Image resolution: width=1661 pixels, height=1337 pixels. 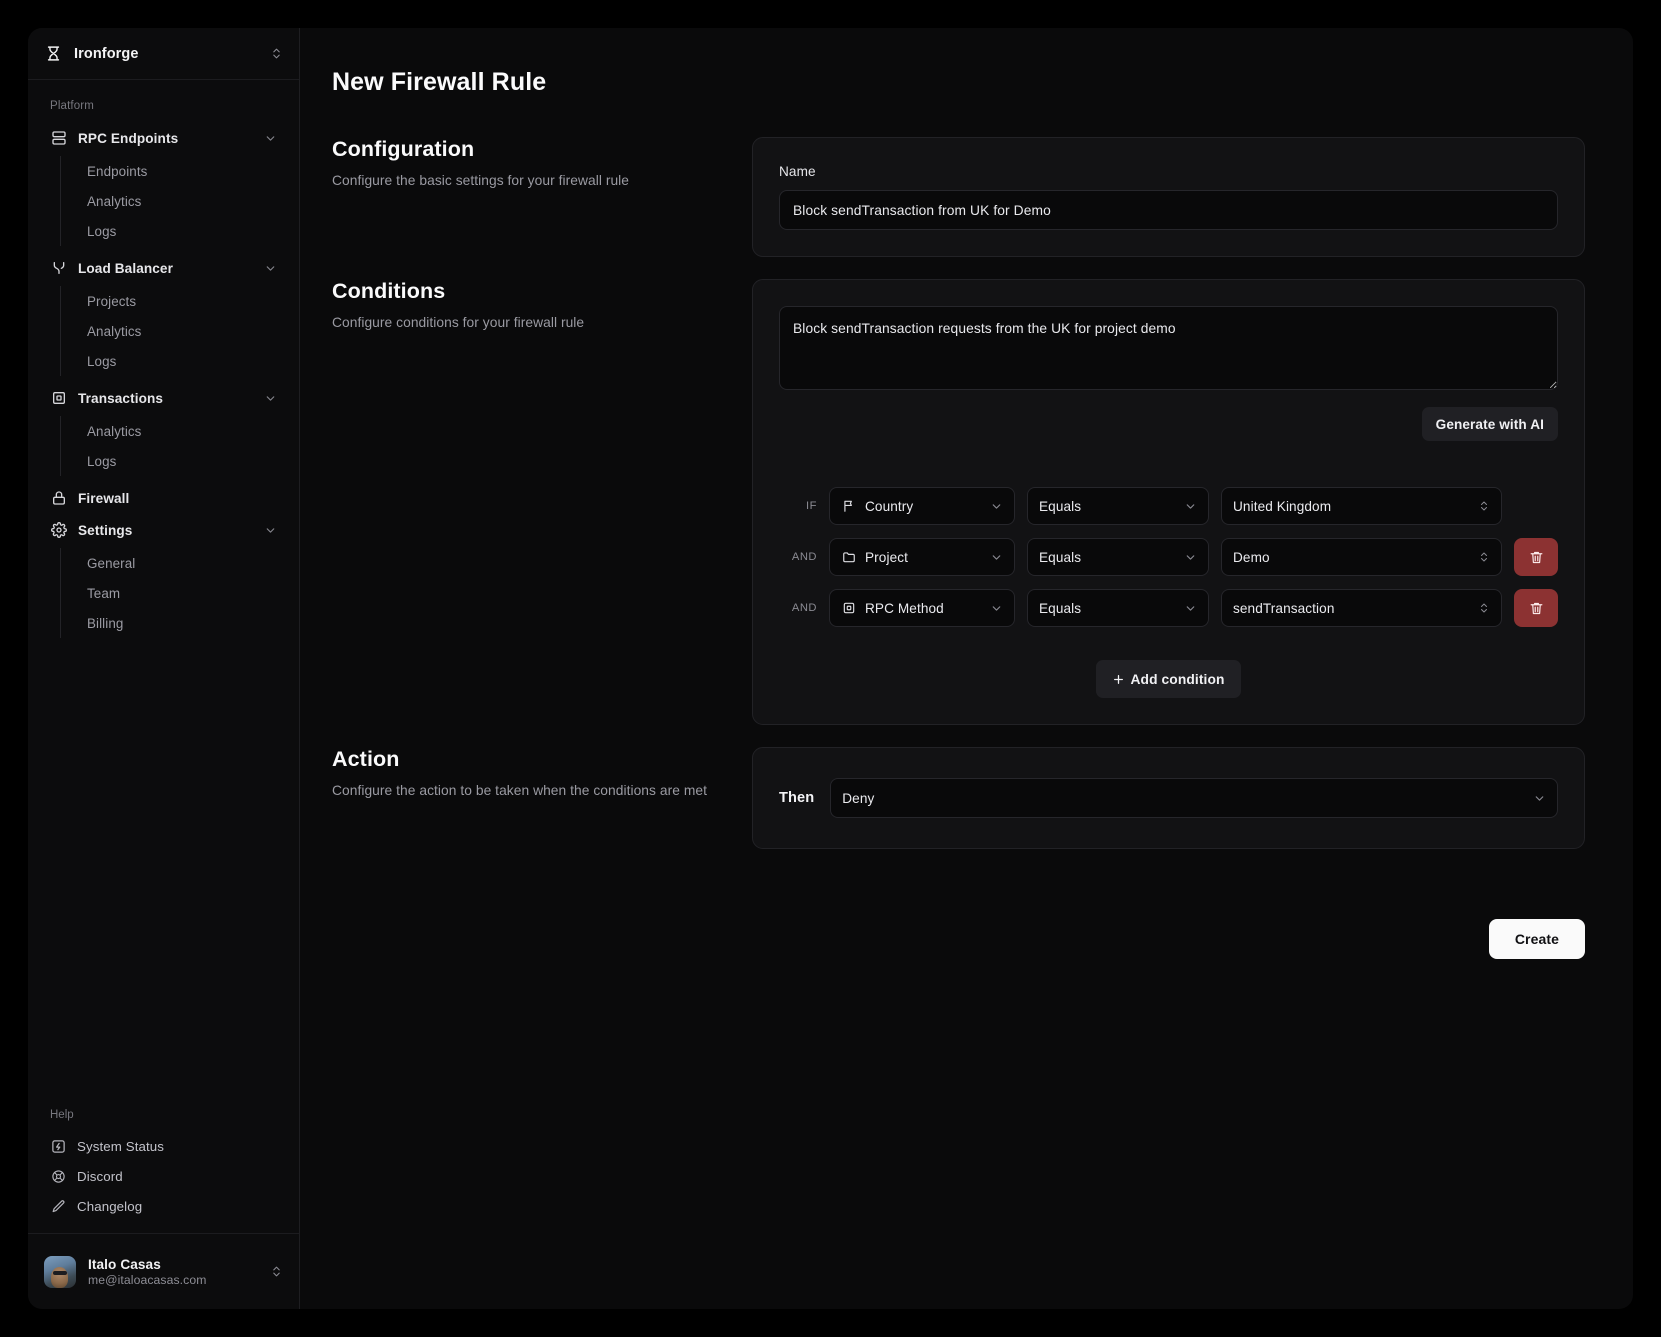 What do you see at coordinates (163, 398) in the screenshot?
I see `sidebar-item-transactions: Transactions` at bounding box center [163, 398].